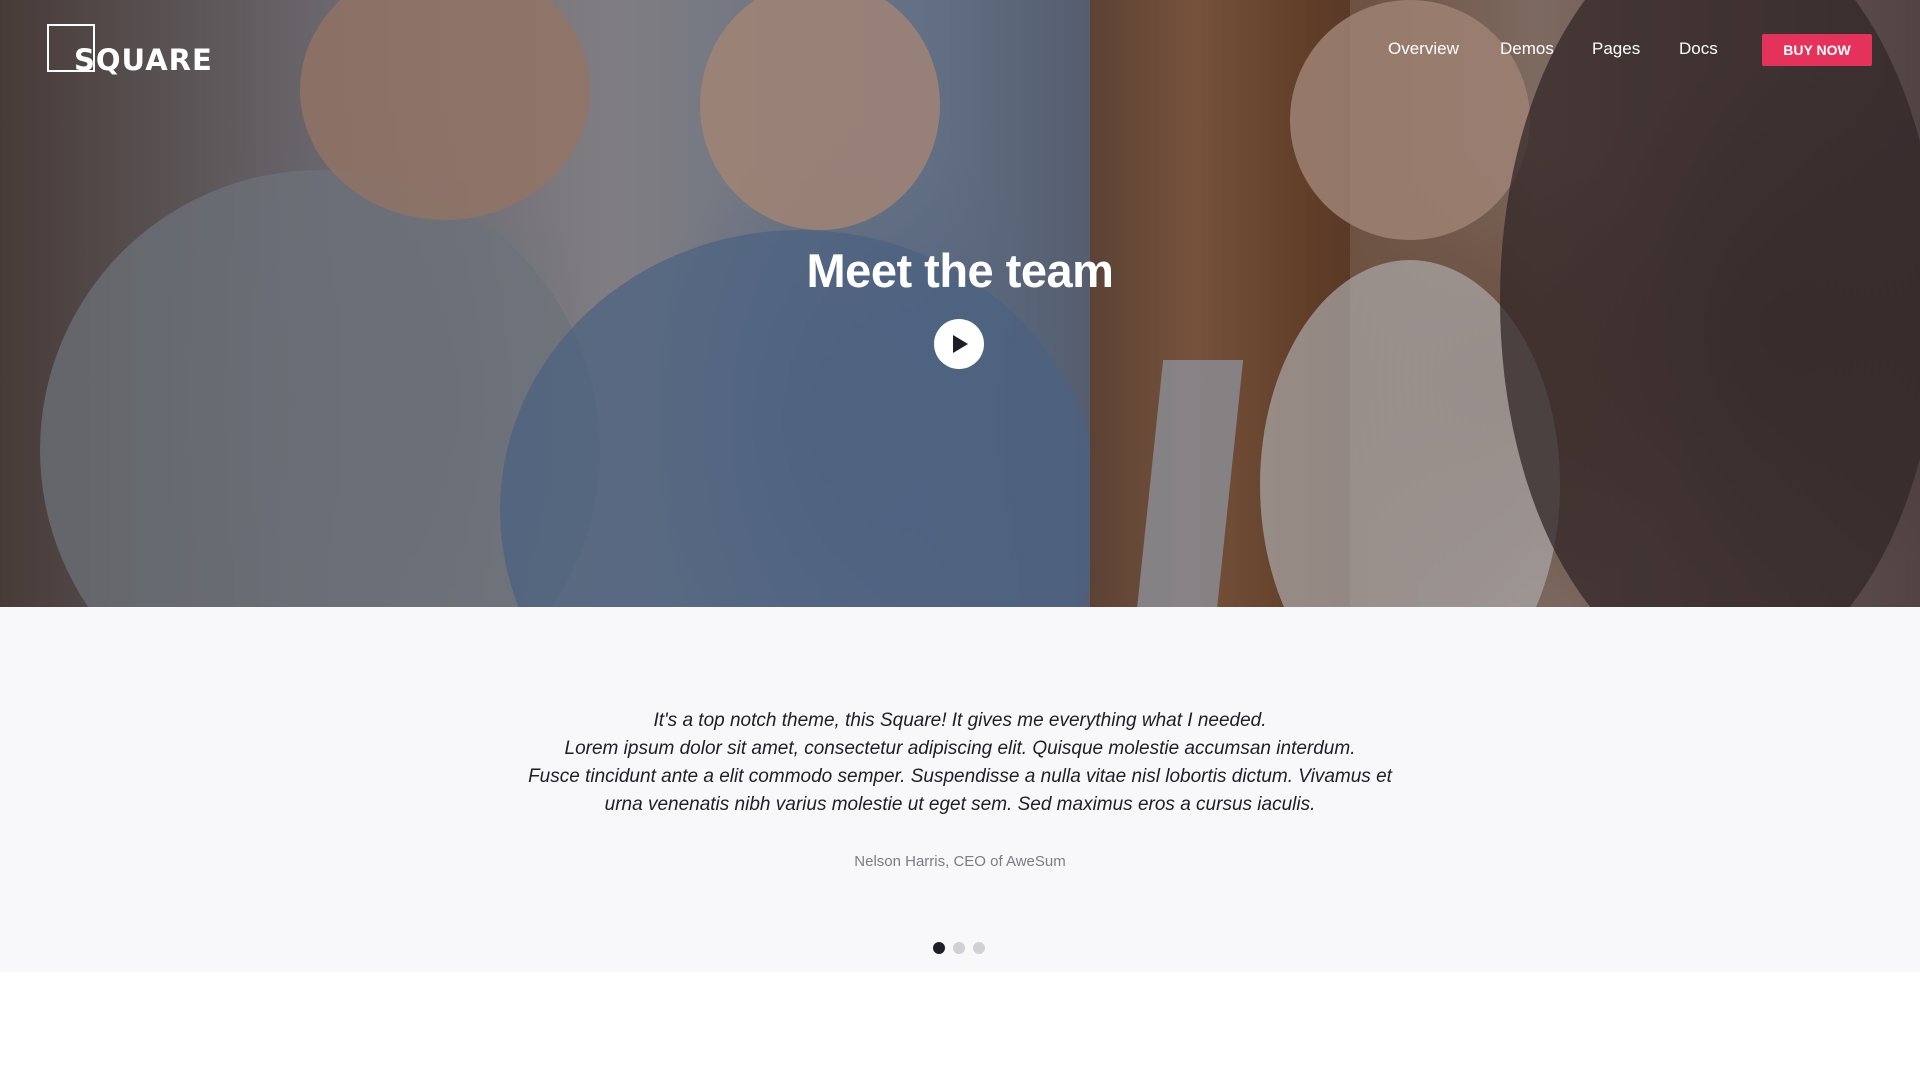 The image size is (1920, 1089). What do you see at coordinates (1423, 49) in the screenshot?
I see `nav-item-overview: Overview` at bounding box center [1423, 49].